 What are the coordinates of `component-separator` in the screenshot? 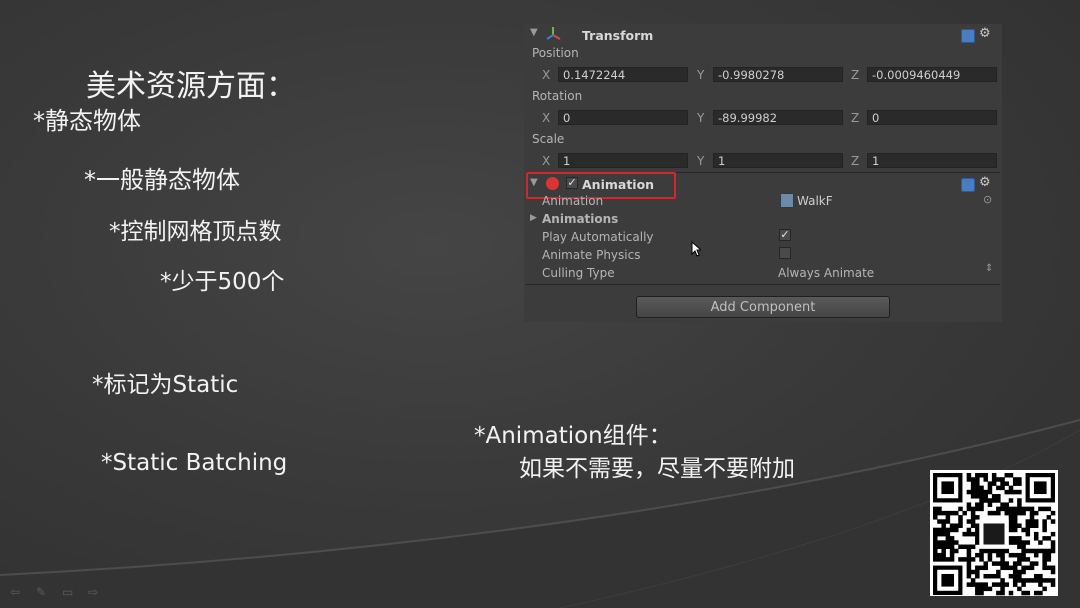 It's located at (763, 284).